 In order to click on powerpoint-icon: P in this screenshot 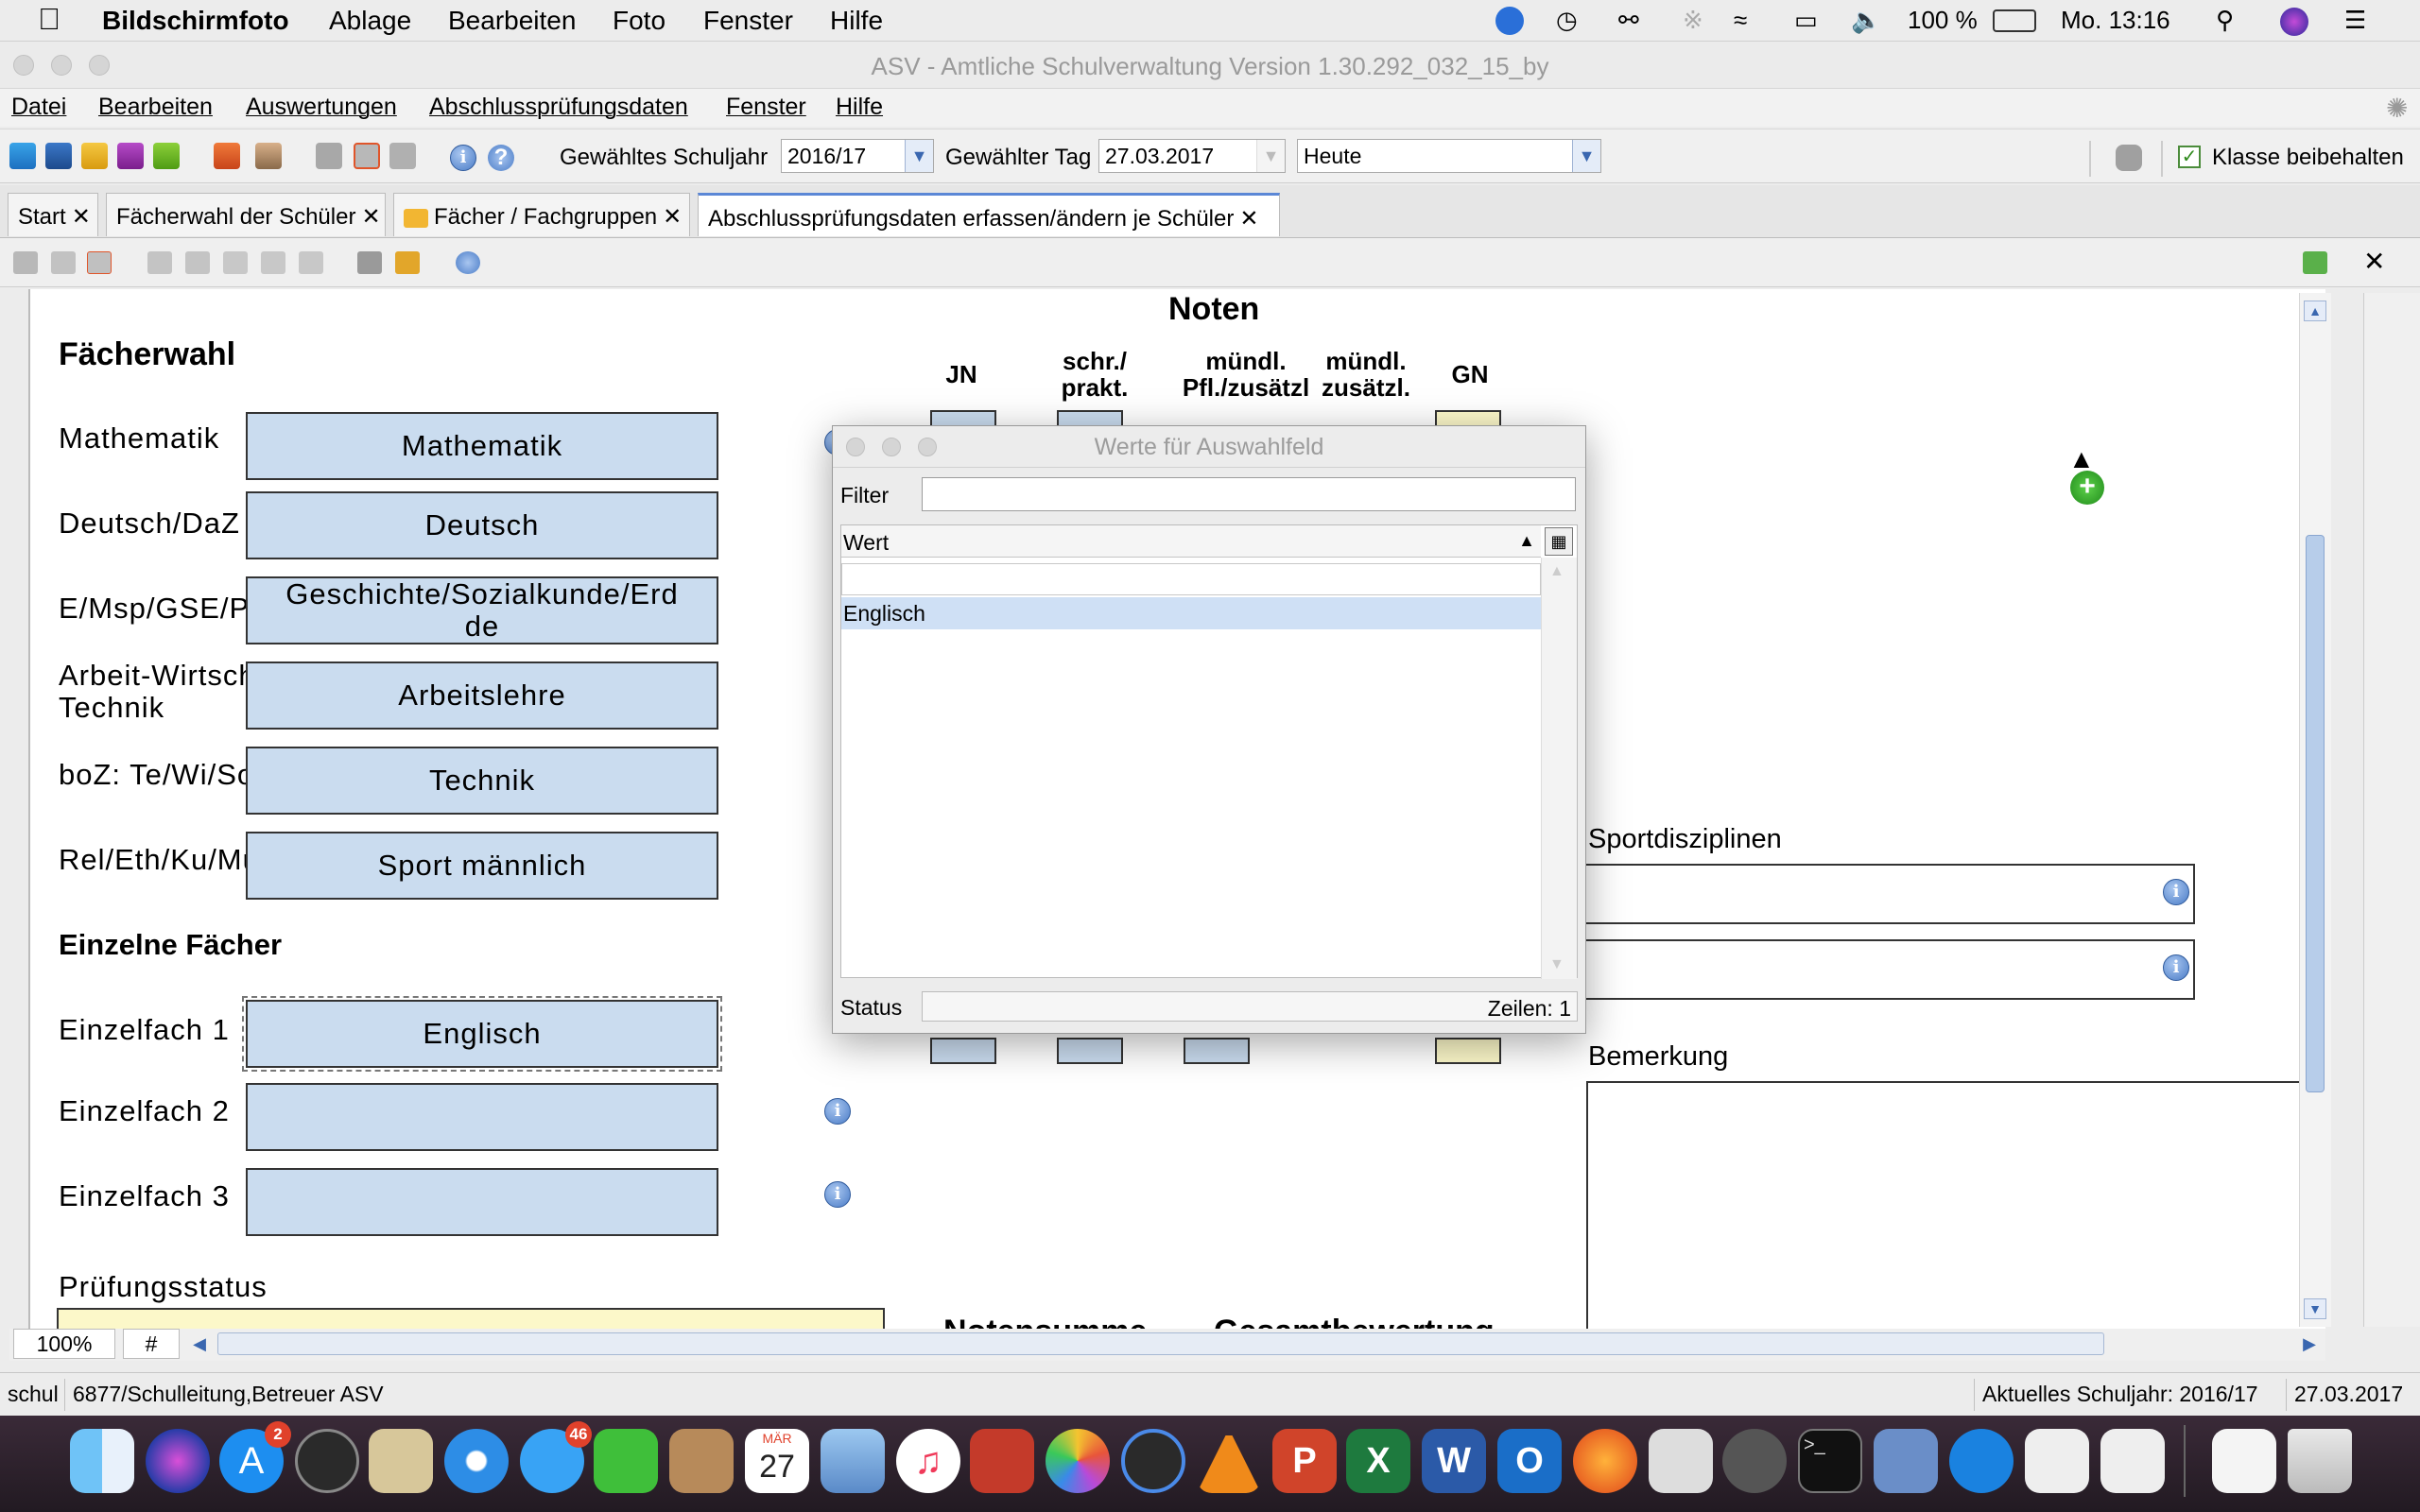, I will do `click(1304, 1461)`.